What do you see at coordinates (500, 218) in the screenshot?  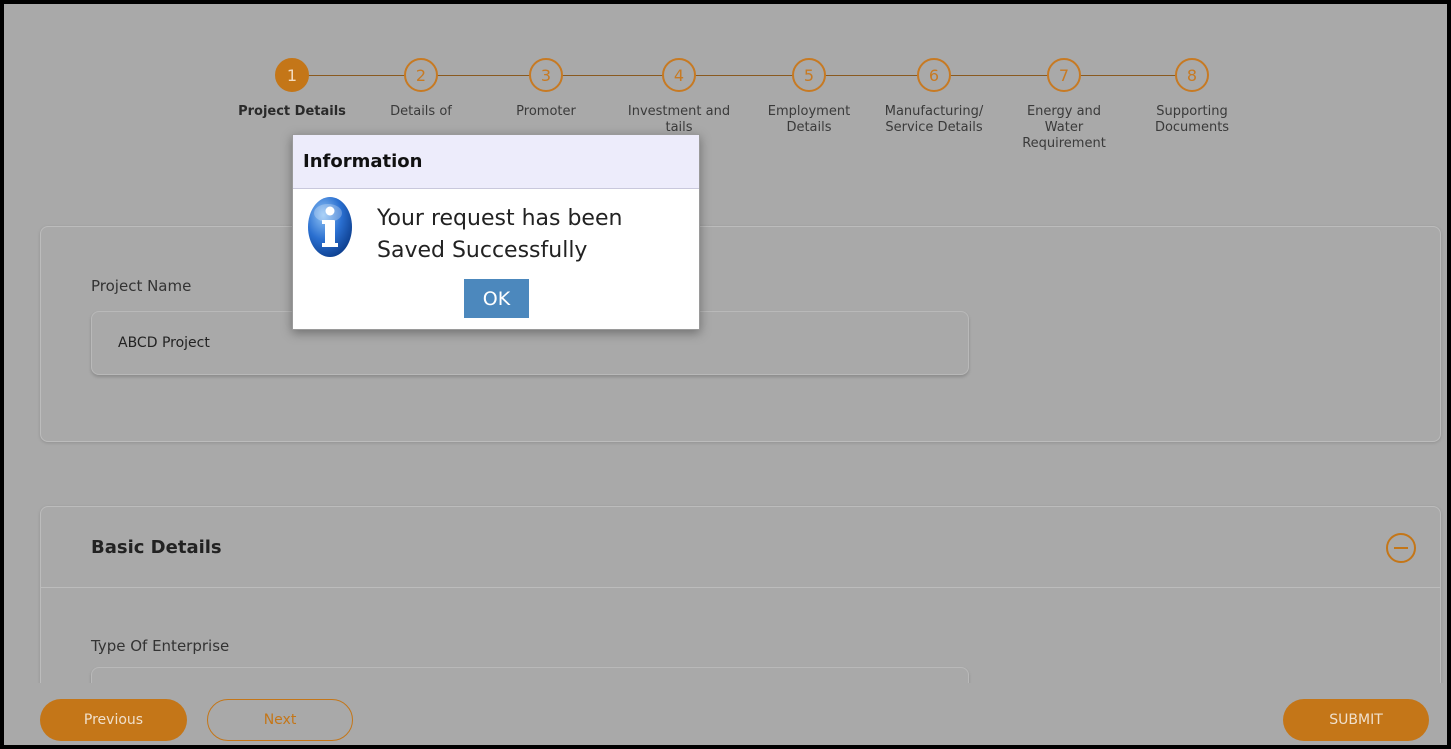 I see `dialog-message-line1: Your request has been` at bounding box center [500, 218].